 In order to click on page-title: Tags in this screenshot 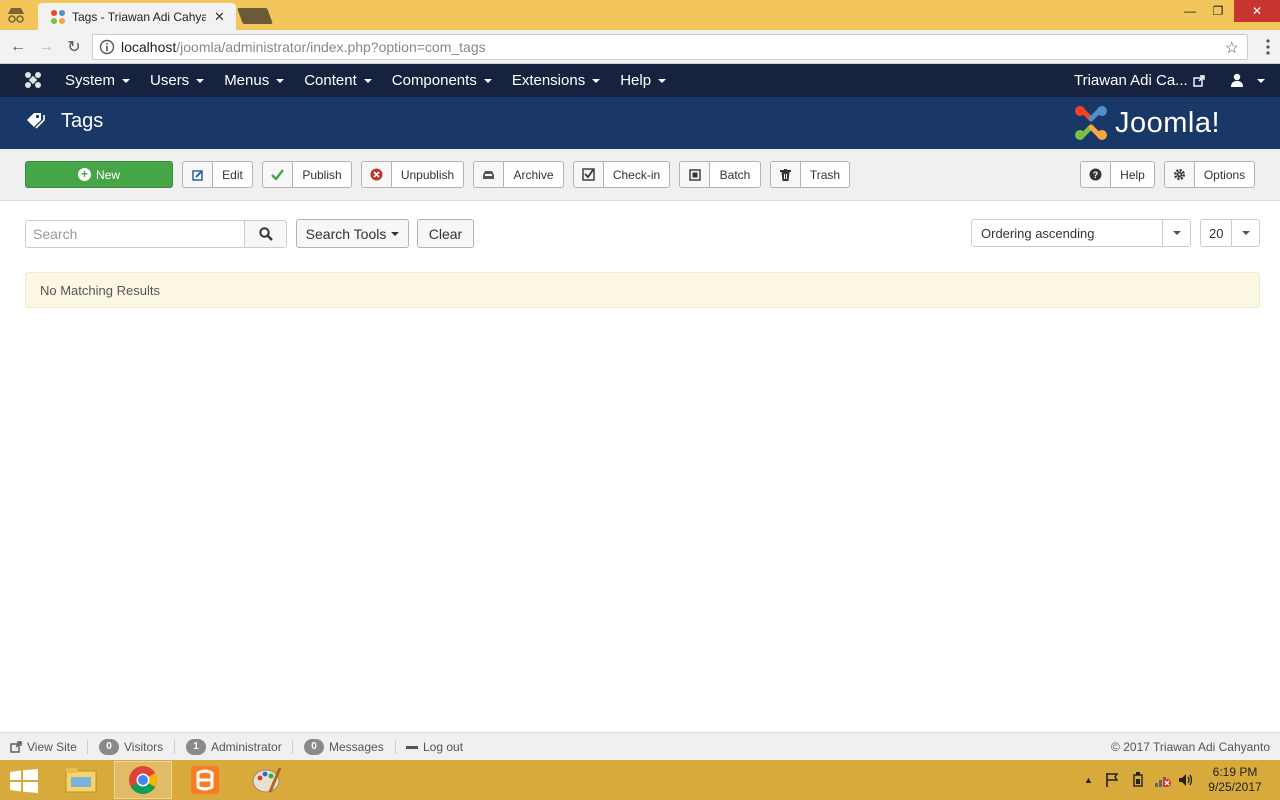, I will do `click(82, 121)`.